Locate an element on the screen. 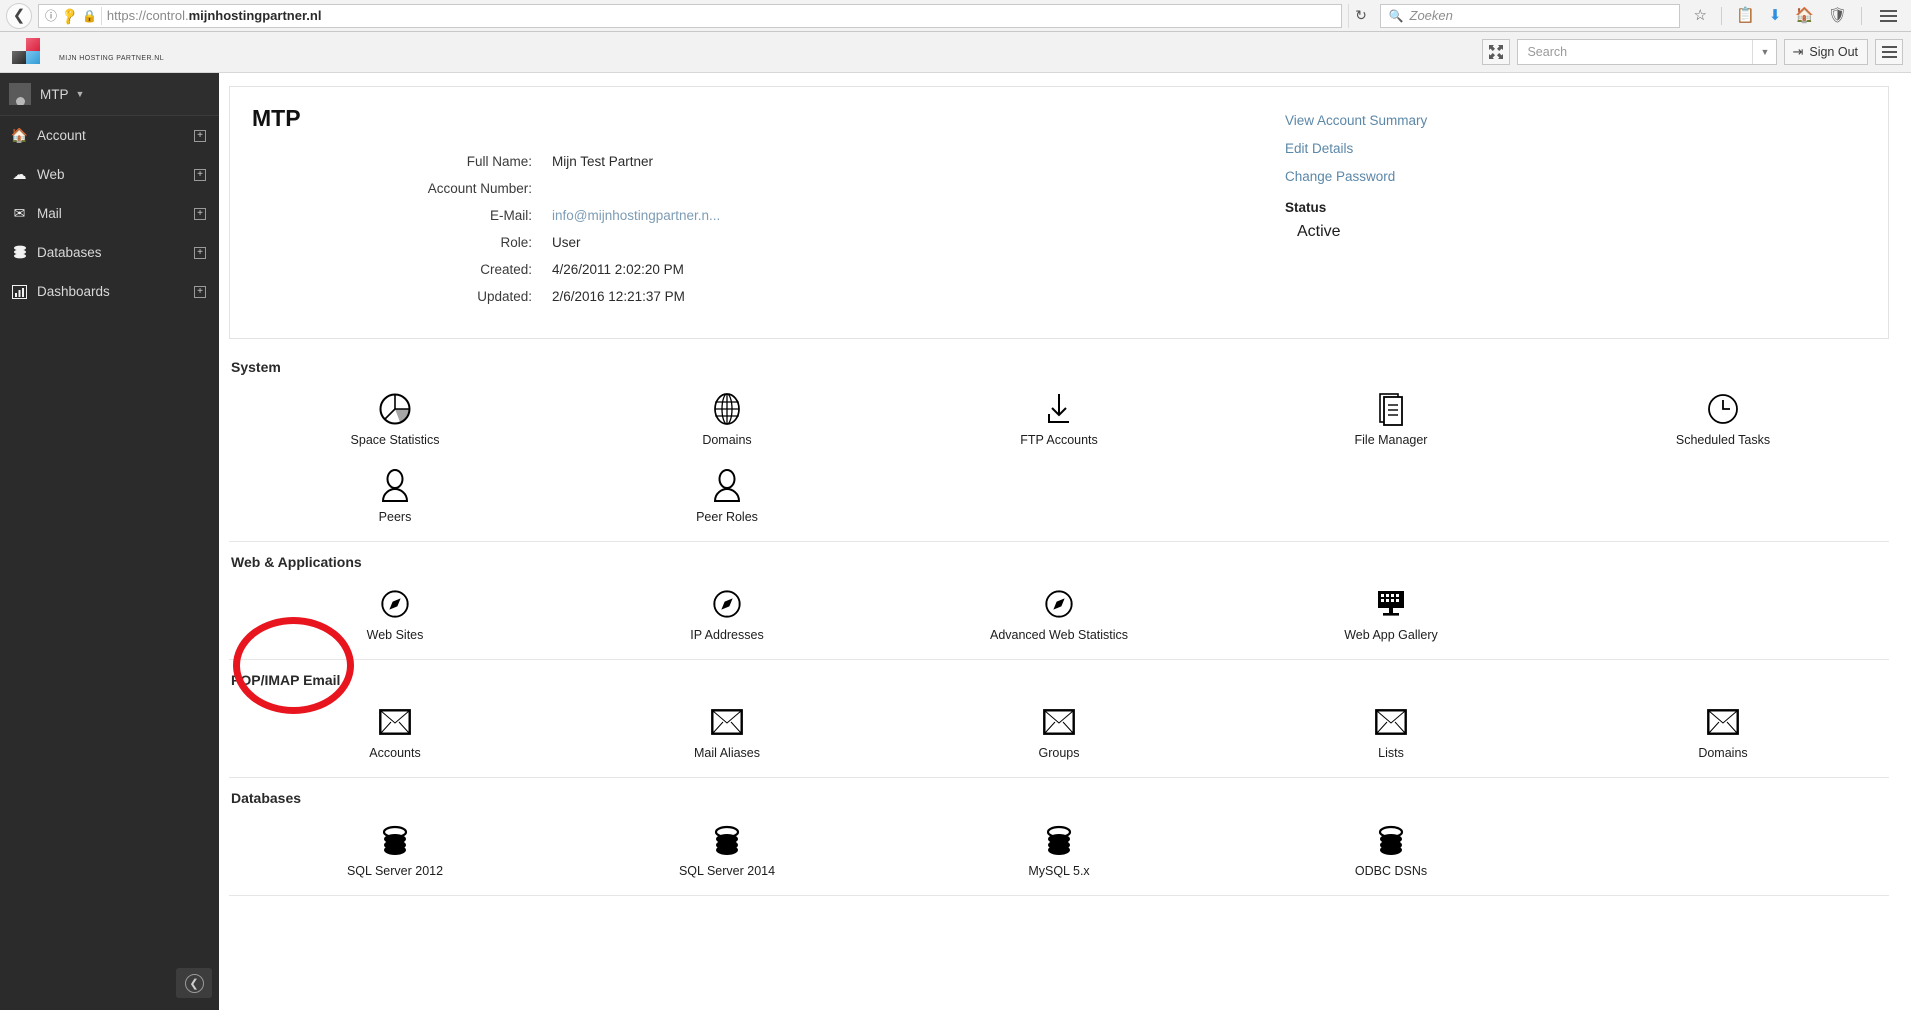  tile-mail-aliases: Mail Aliases is located at coordinates (727, 734).